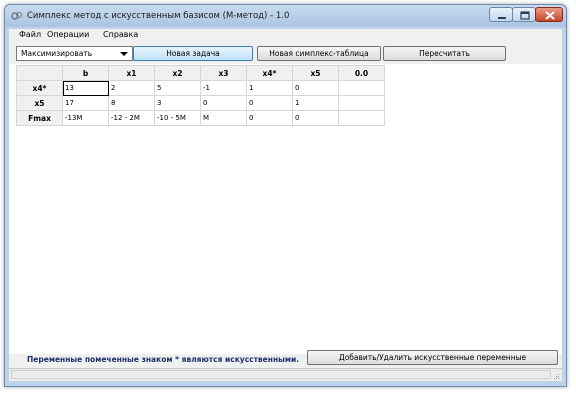 This screenshot has height=393, width=576. Describe the element at coordinates (193, 53) in the screenshot. I see `new-task-button: Новая задача` at that location.